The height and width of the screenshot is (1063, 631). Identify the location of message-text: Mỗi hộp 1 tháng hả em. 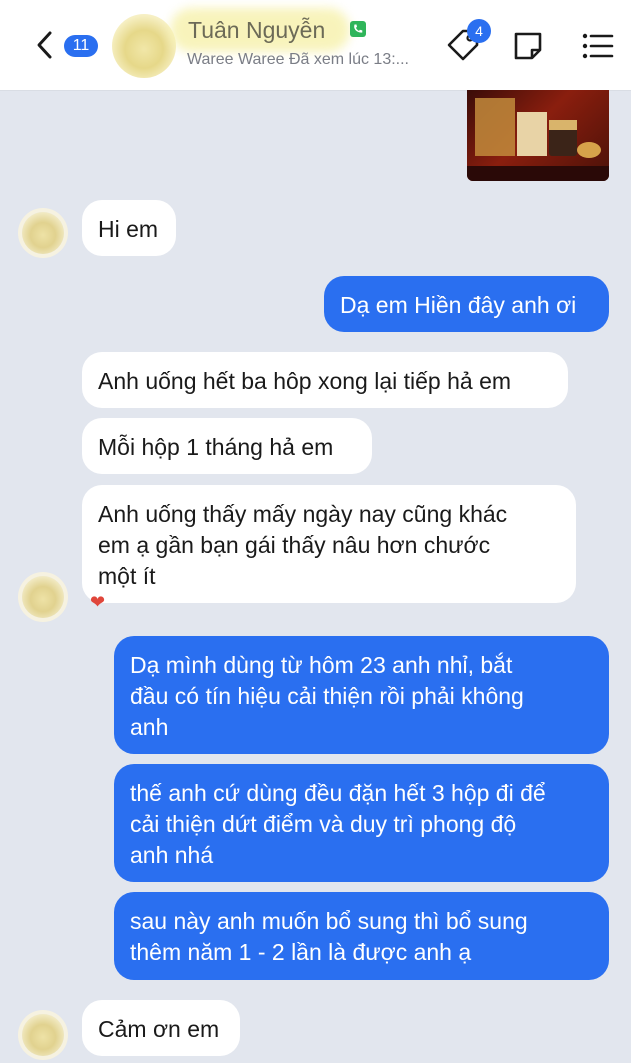
(216, 447).